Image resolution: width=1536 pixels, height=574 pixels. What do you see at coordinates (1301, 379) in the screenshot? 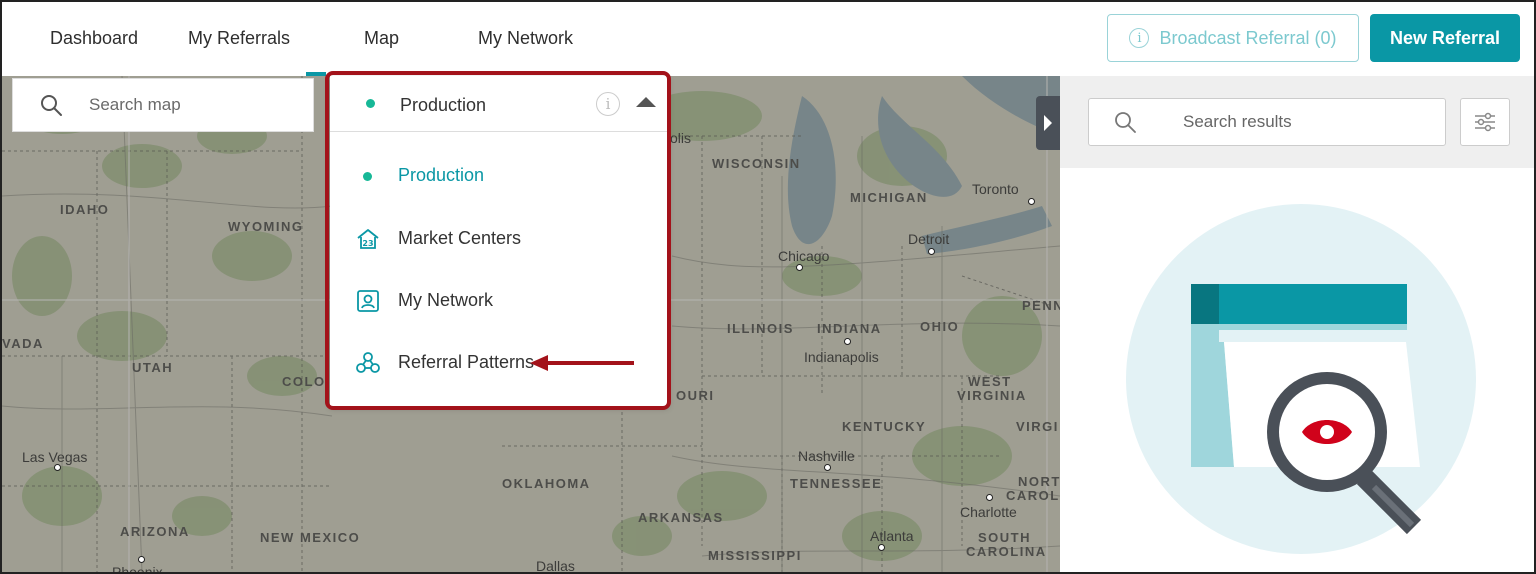
I see `empty-results-illustration` at bounding box center [1301, 379].